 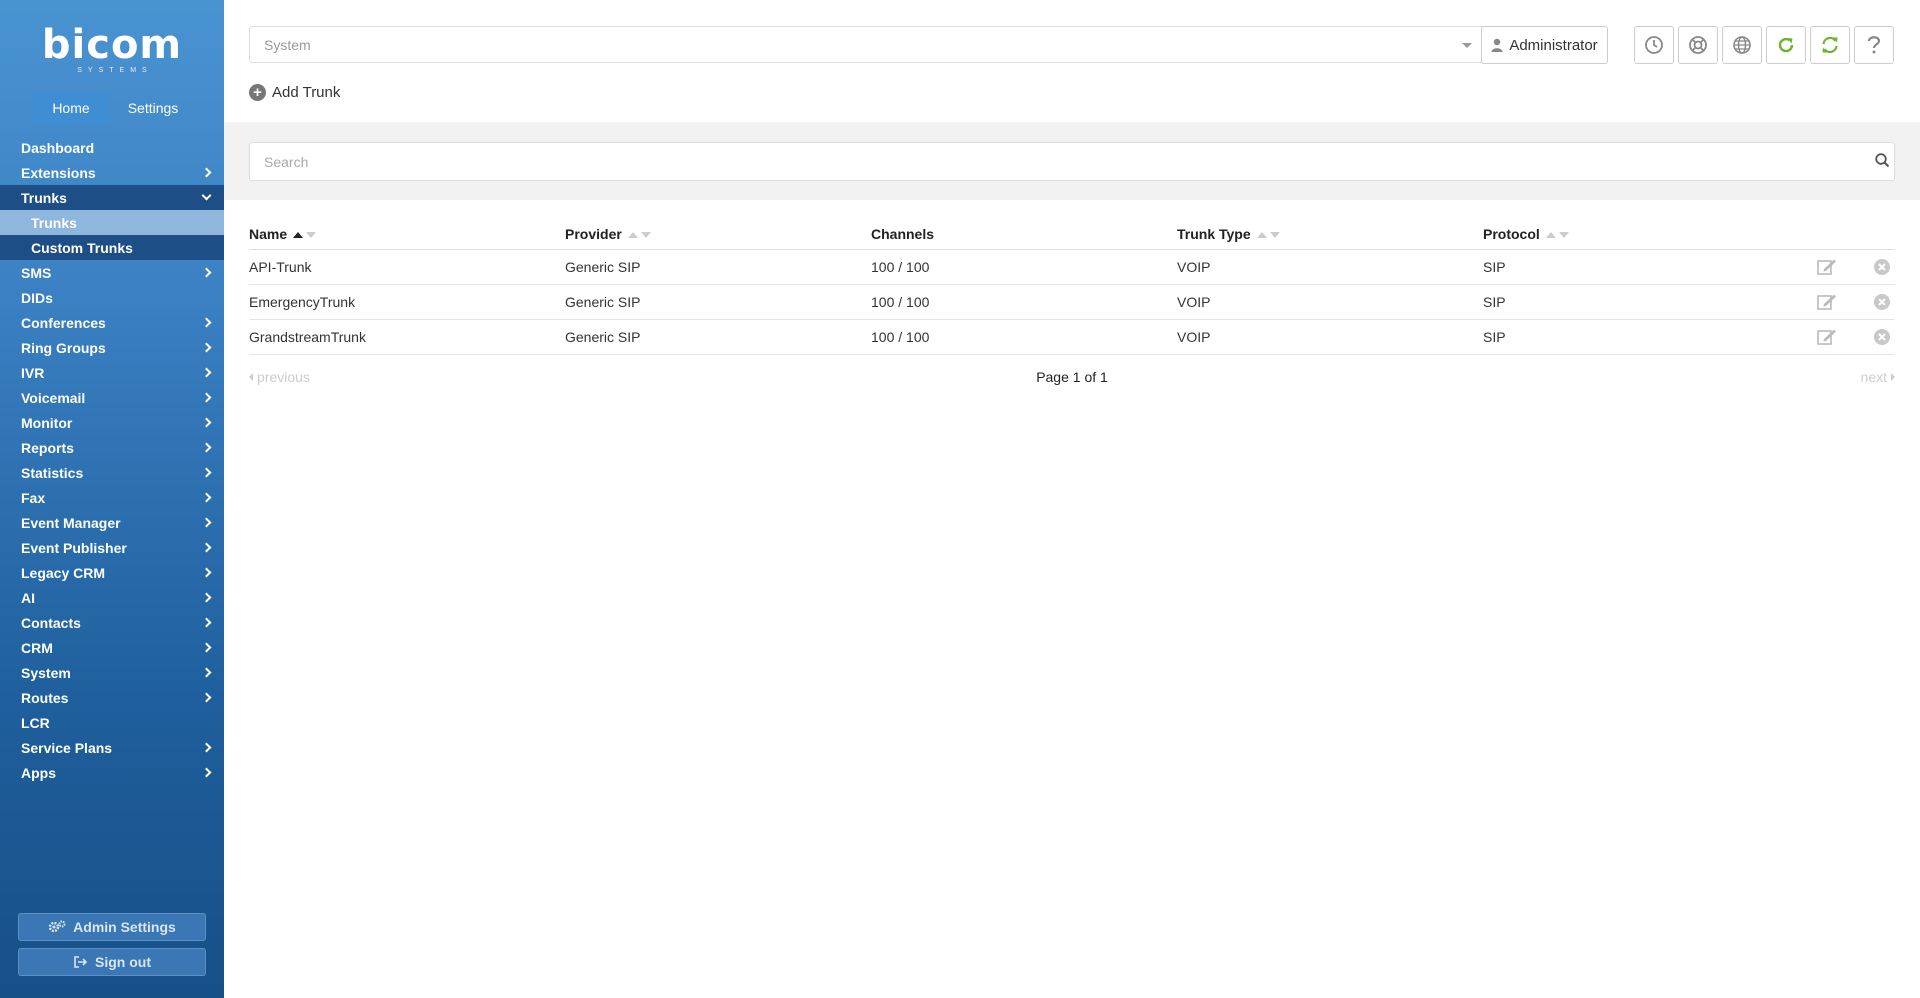 What do you see at coordinates (112, 647) in the screenshot?
I see `sidebar-item-crm: CRM` at bounding box center [112, 647].